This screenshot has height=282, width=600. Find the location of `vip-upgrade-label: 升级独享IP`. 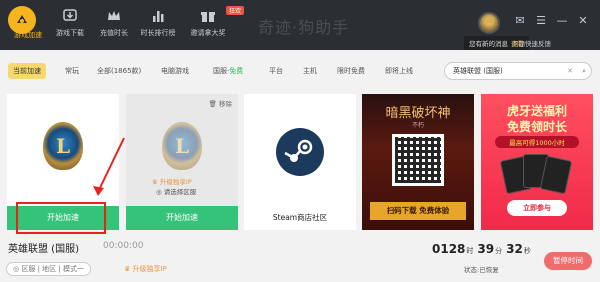

vip-upgrade-label: 升级独享IP is located at coordinates (149, 269).